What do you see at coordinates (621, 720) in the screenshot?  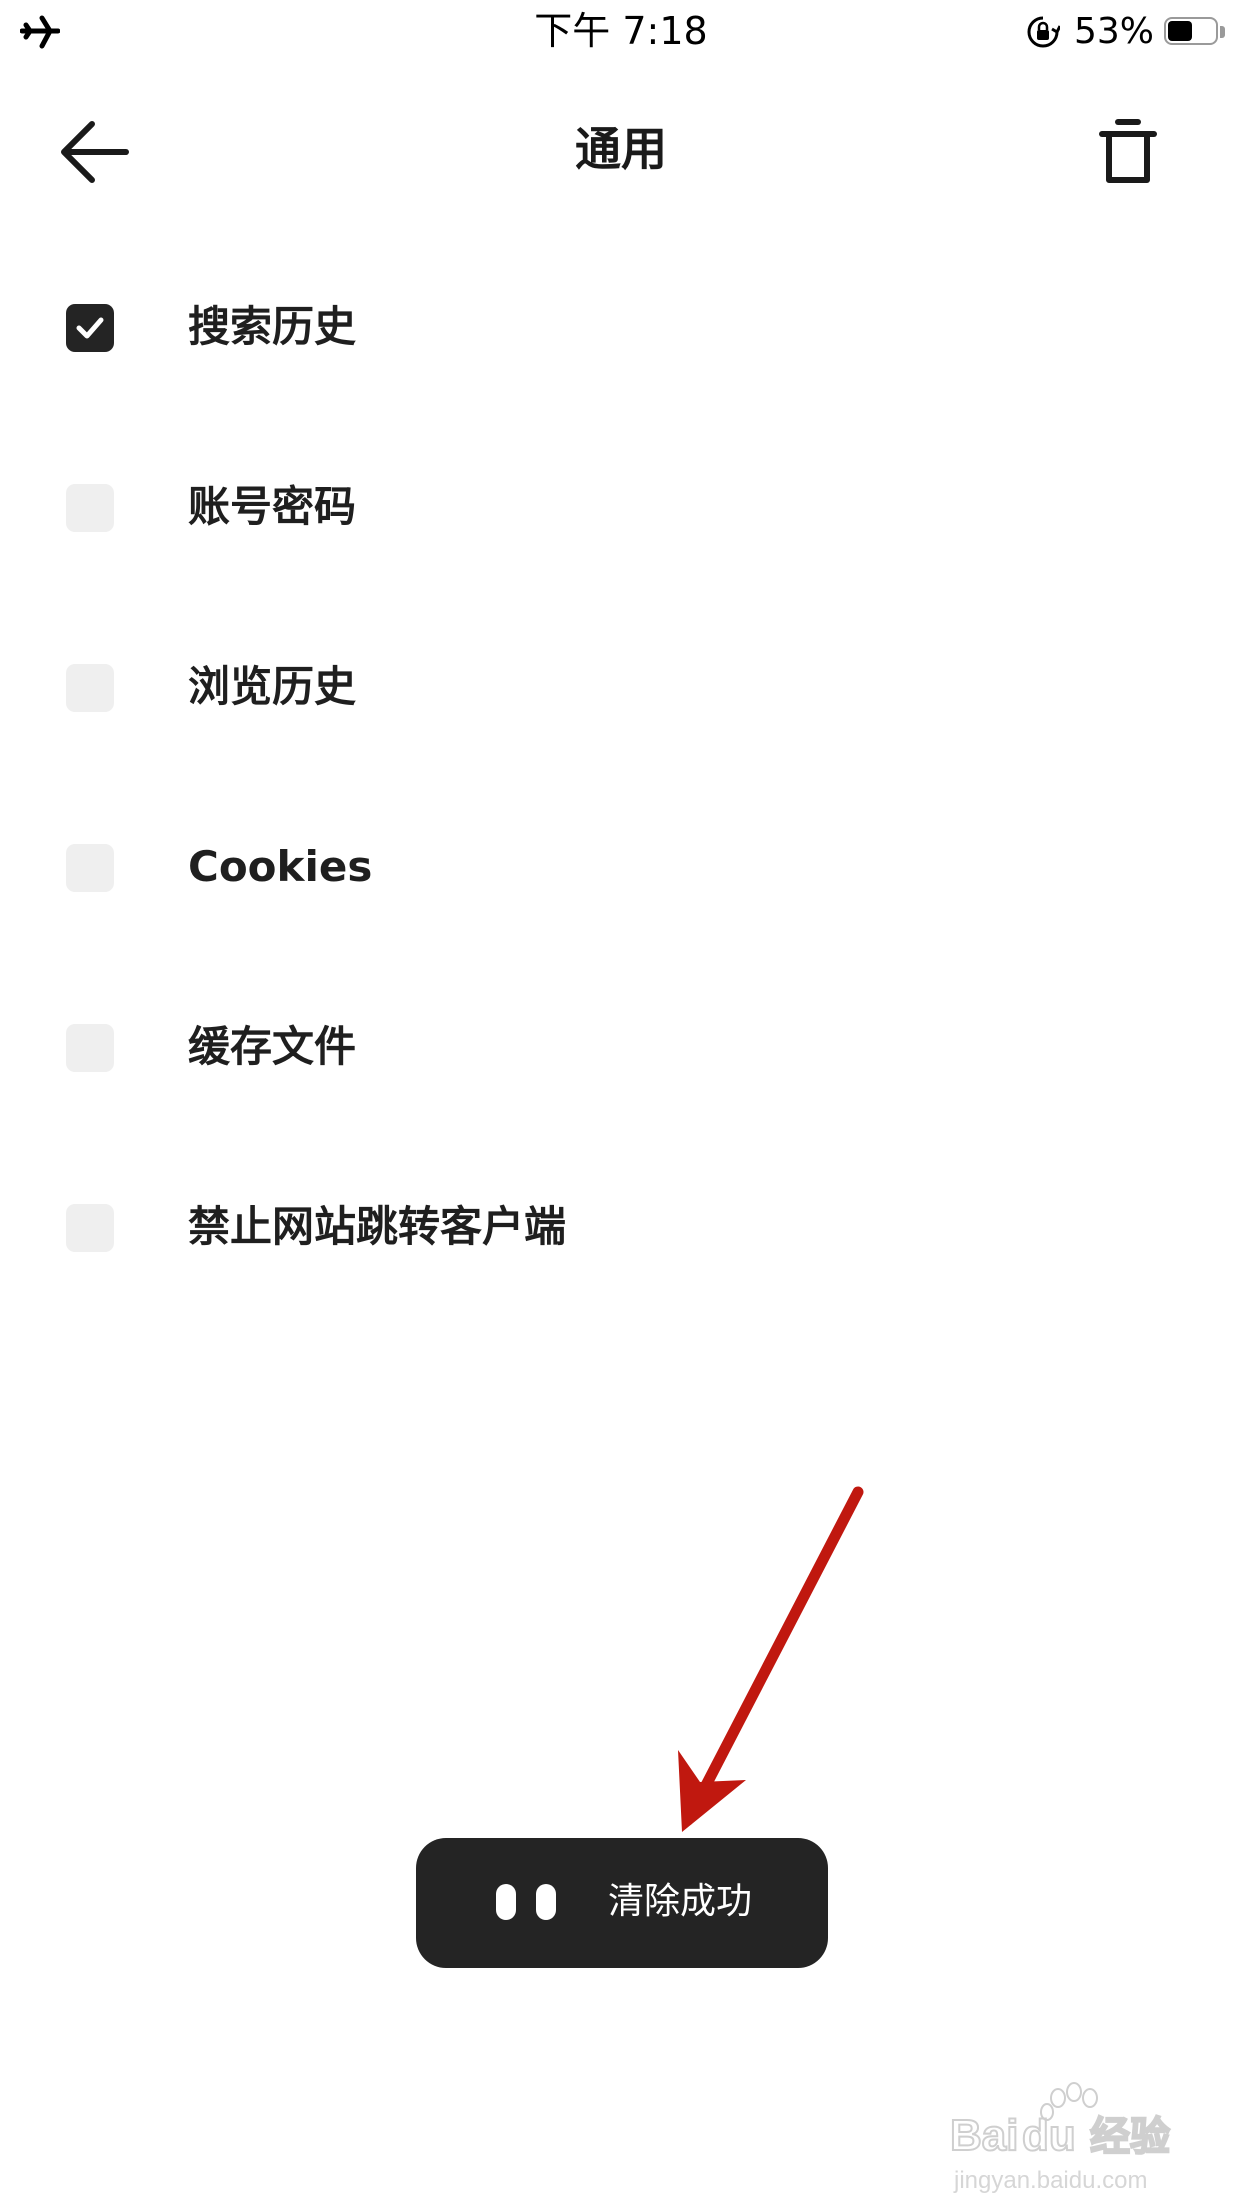 I see `option-browsing-history: 浏览历史` at bounding box center [621, 720].